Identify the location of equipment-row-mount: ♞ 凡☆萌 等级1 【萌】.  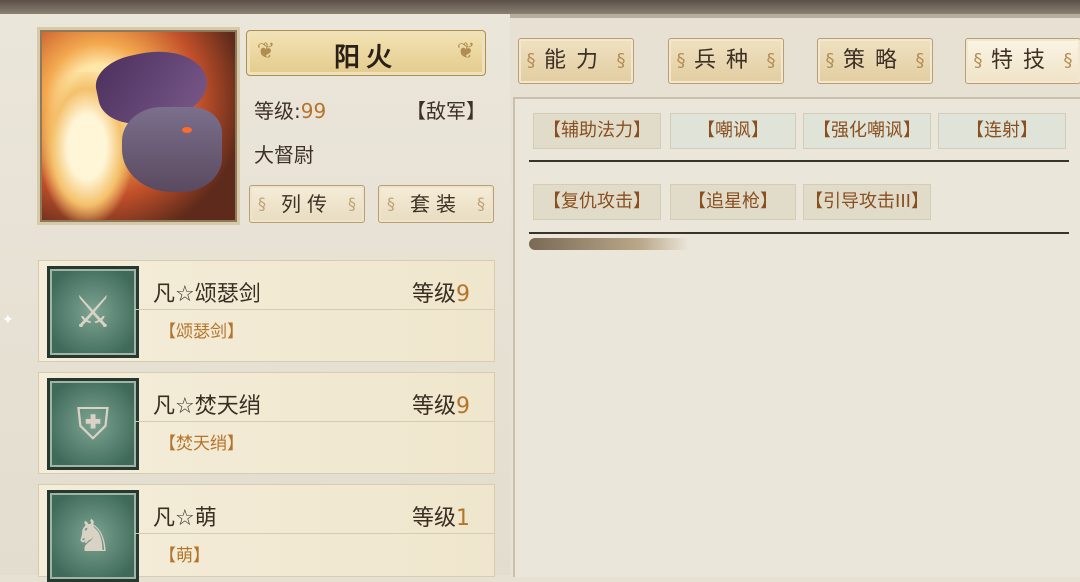
(266, 533).